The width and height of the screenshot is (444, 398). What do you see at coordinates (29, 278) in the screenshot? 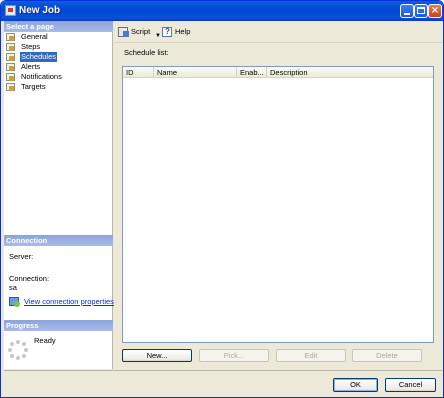
I see `connection-label: Connection:` at bounding box center [29, 278].